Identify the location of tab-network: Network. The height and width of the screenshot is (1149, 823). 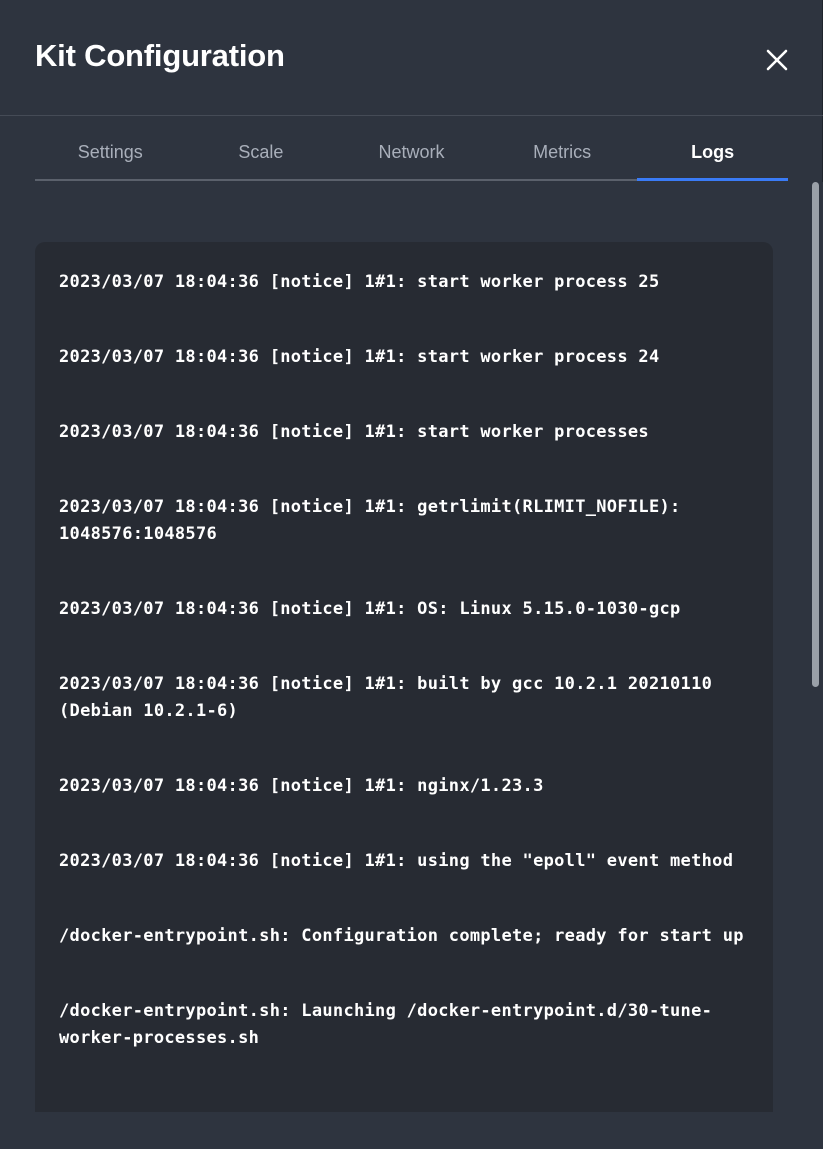
(411, 148).